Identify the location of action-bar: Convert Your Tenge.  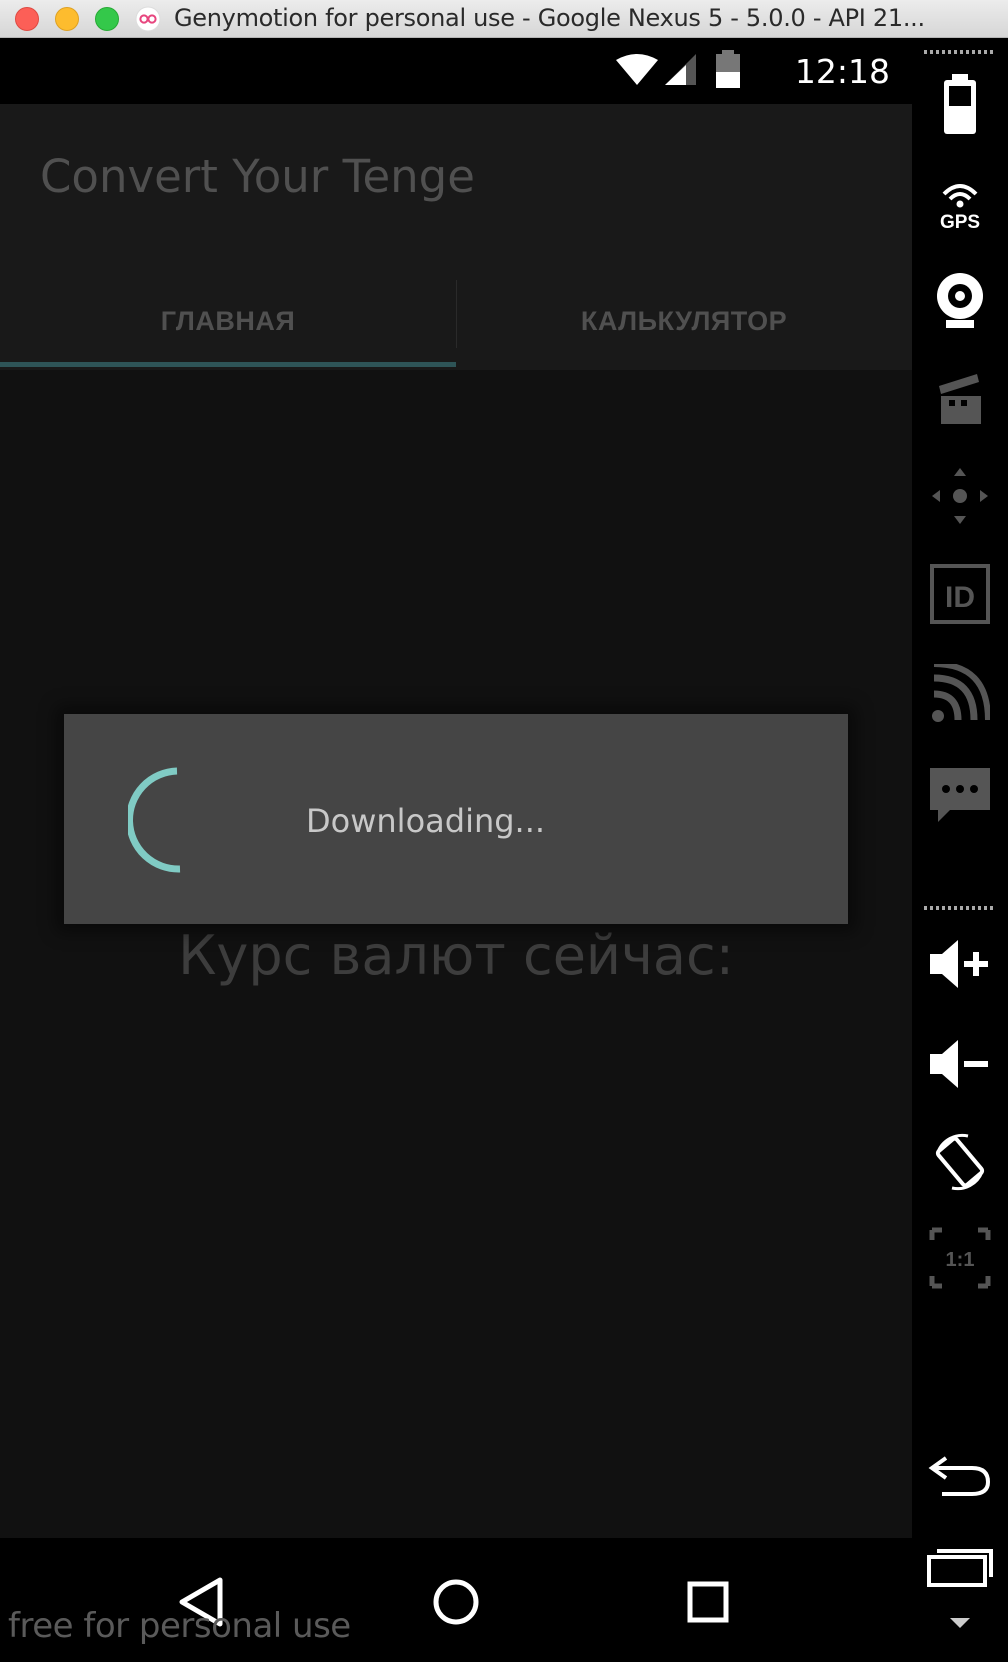
(456, 188).